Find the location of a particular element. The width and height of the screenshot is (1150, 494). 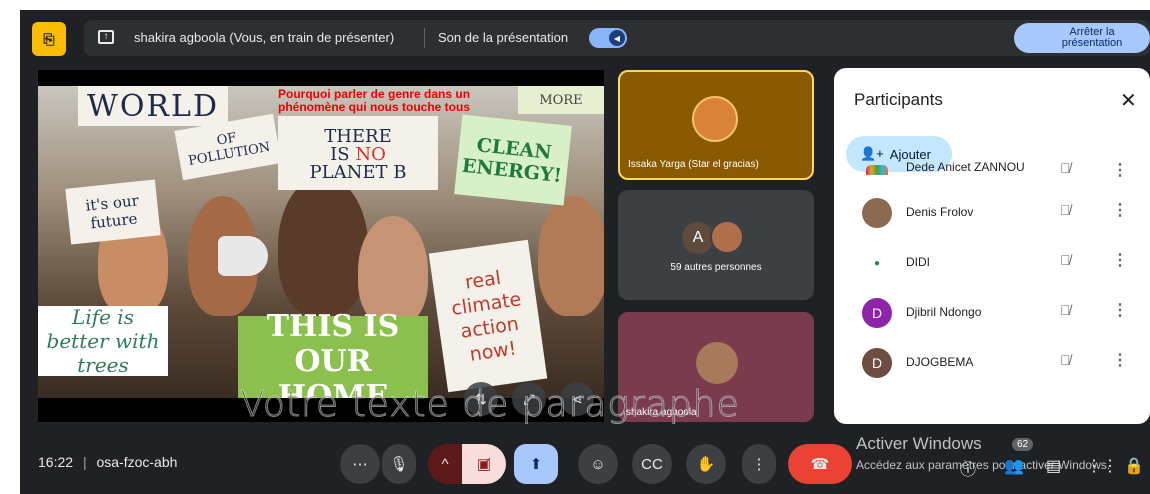

speaker-icon: ◀ is located at coordinates (617, 38).